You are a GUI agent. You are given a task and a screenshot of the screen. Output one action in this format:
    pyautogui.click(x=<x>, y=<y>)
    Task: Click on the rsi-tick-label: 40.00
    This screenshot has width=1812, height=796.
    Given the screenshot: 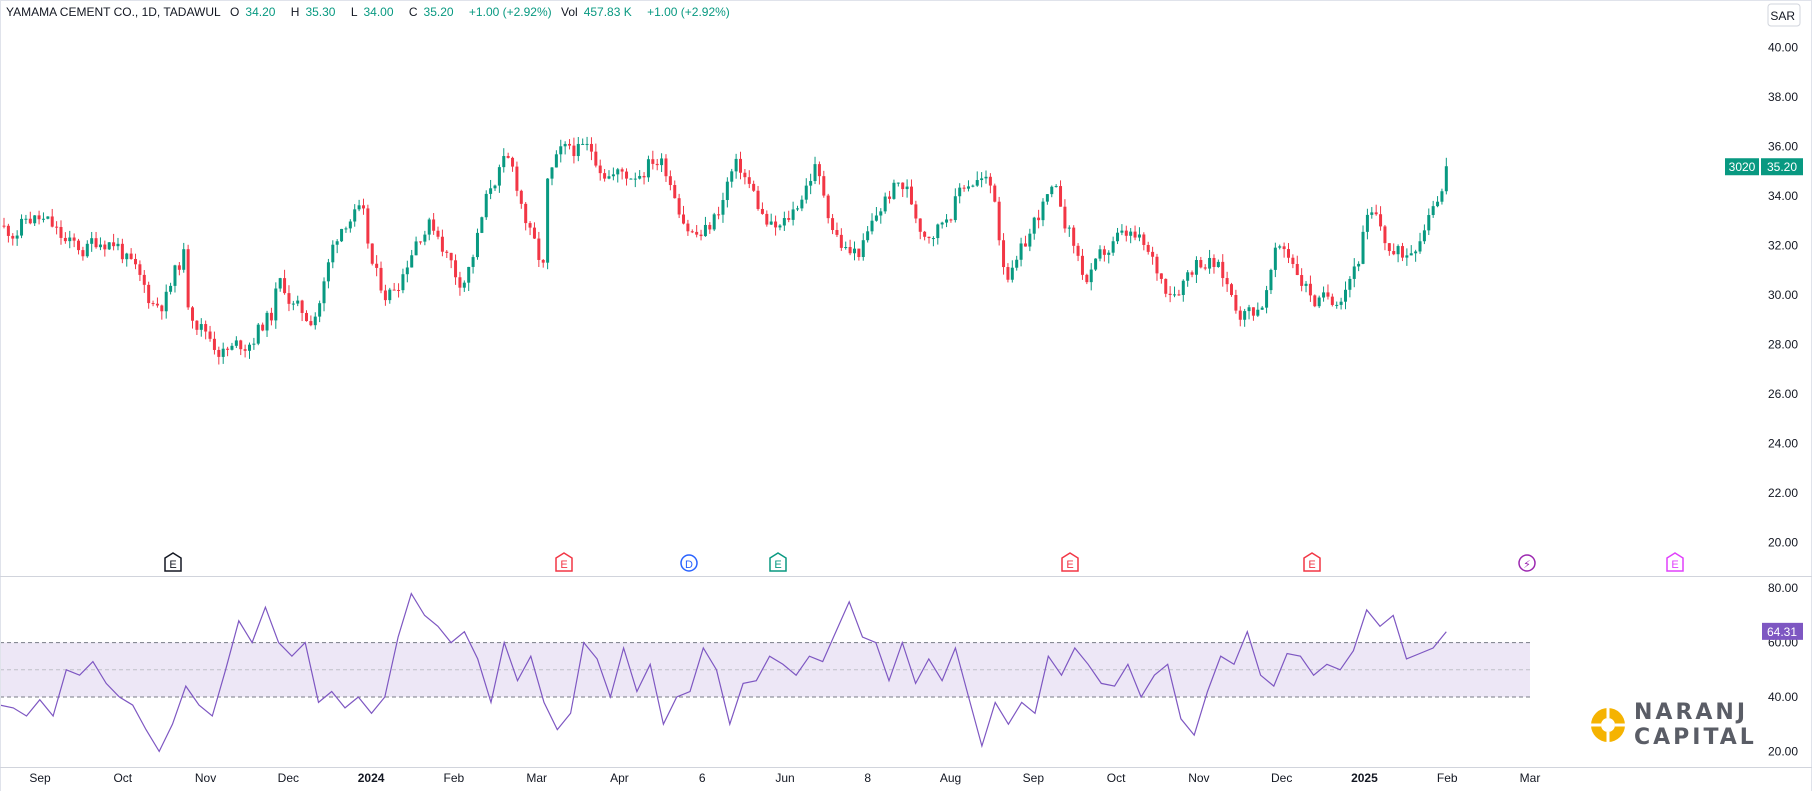 What is the action you would take?
    pyautogui.click(x=1783, y=697)
    